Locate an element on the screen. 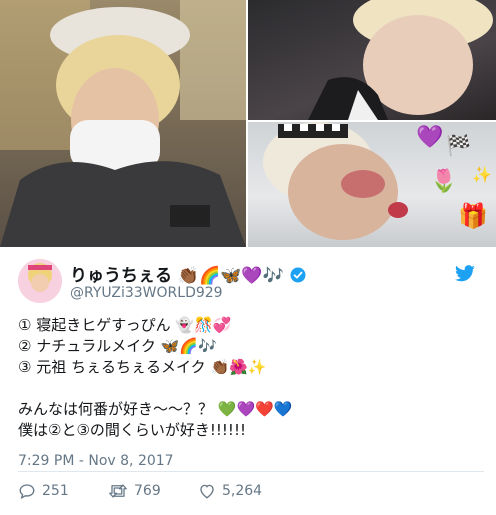 This screenshot has width=496, height=515. tweet-actions: 251 769 5,264 is located at coordinates (251, 491).